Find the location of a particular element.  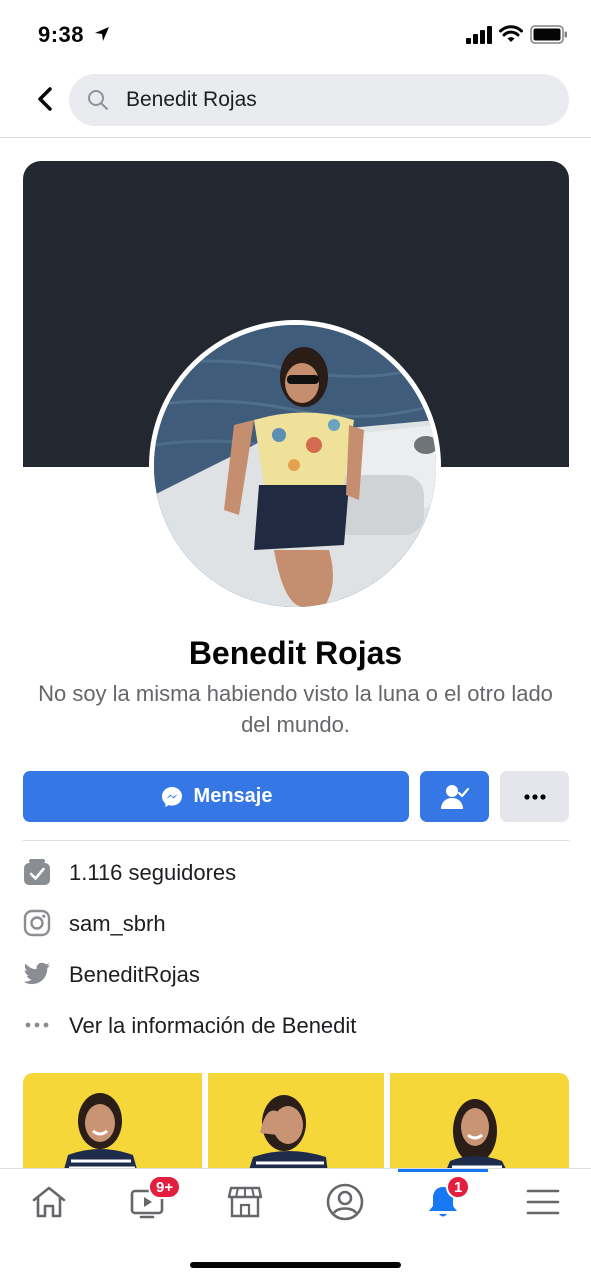

instagram-handle: sam_sbrh is located at coordinates (117, 924).